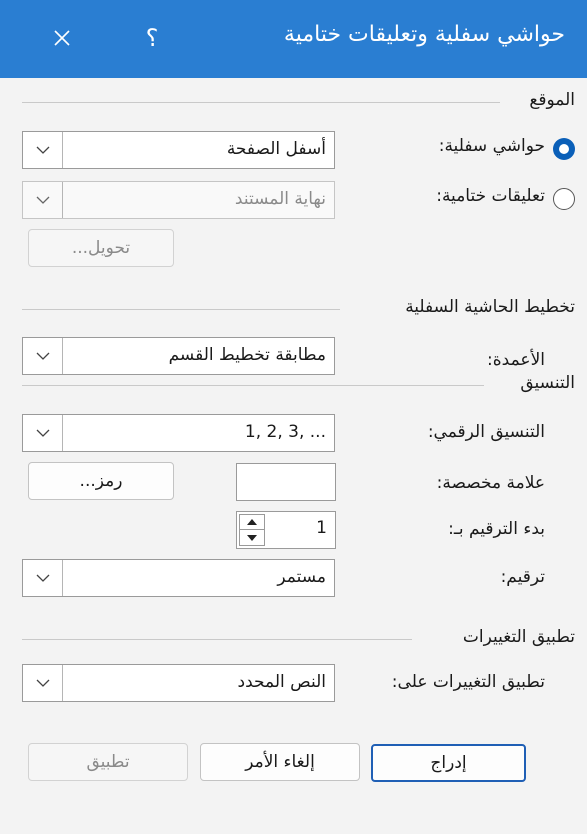 This screenshot has height=834, width=587. Describe the element at coordinates (518, 637) in the screenshot. I see `apply-header: تطبيق التغييرات` at that location.